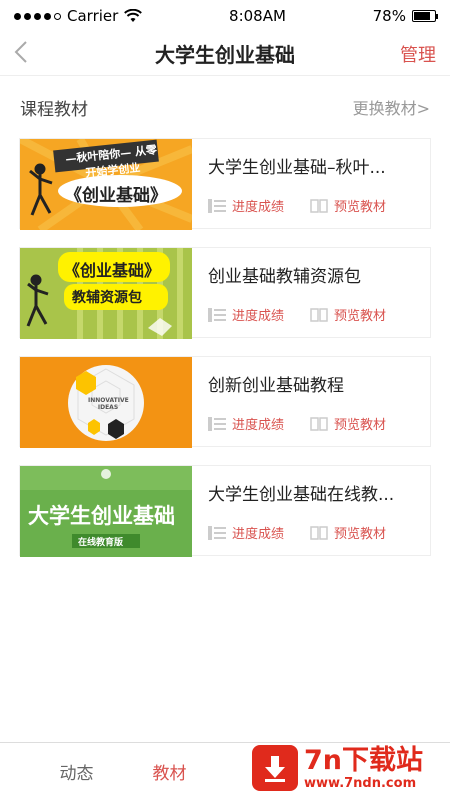 The image size is (450, 800). I want to click on textbook-title: 创新创业基础教程, so click(276, 386).